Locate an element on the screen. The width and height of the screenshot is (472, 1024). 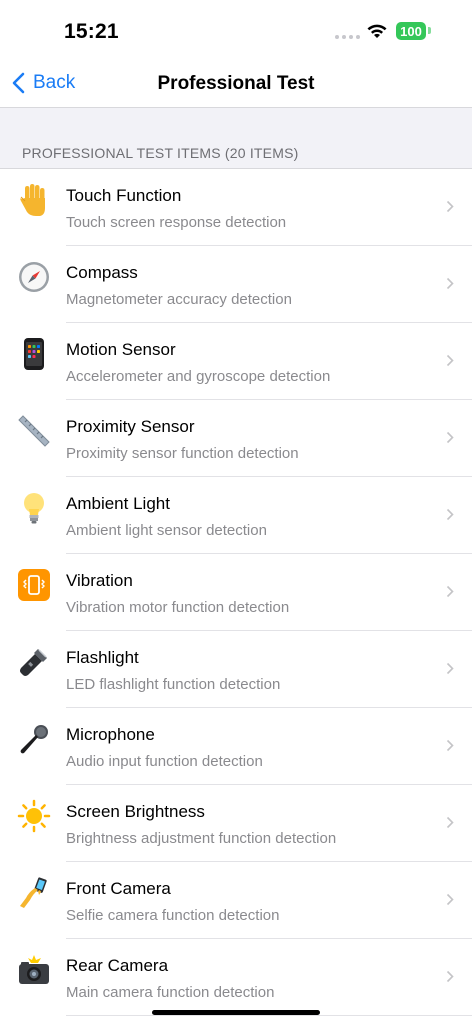
list-item-compass: Compass Magnetometer accuracy detection is located at coordinates (236, 284).